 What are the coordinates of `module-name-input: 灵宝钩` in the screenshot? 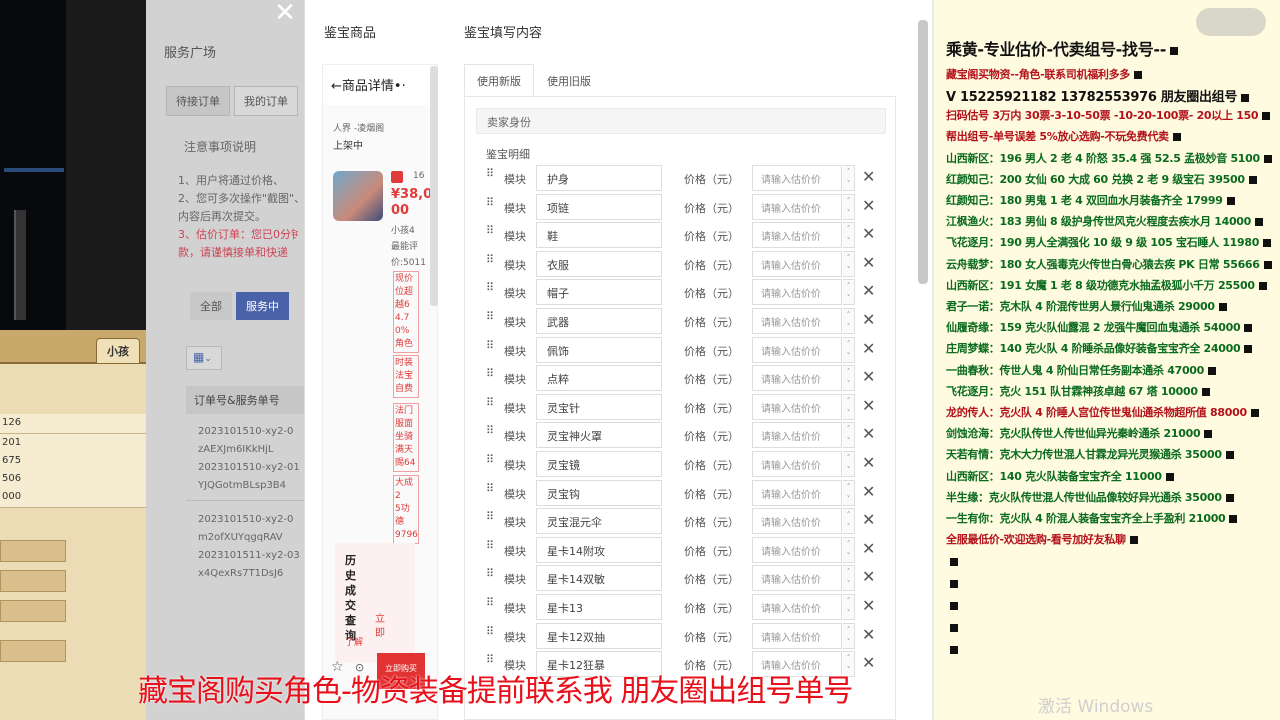 It's located at (599, 492).